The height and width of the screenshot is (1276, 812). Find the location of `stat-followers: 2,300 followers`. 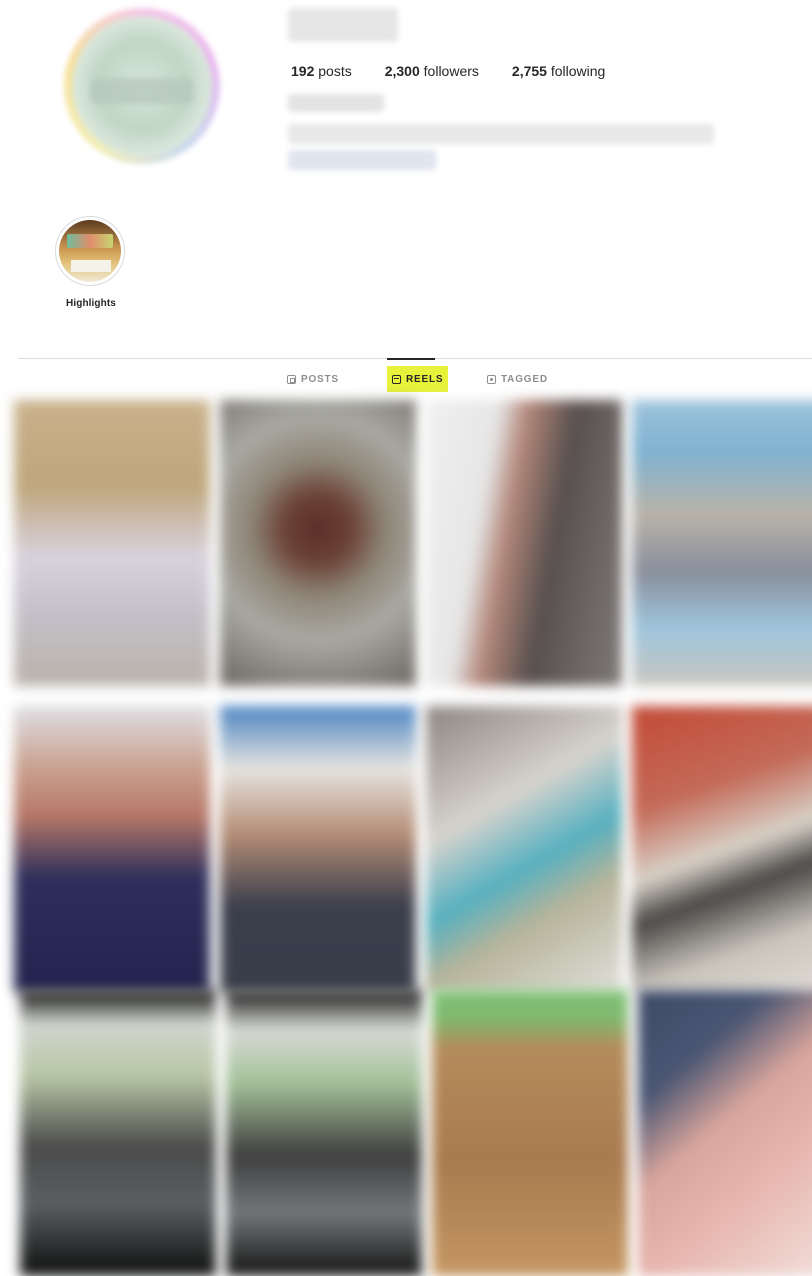

stat-followers: 2,300 followers is located at coordinates (432, 71).